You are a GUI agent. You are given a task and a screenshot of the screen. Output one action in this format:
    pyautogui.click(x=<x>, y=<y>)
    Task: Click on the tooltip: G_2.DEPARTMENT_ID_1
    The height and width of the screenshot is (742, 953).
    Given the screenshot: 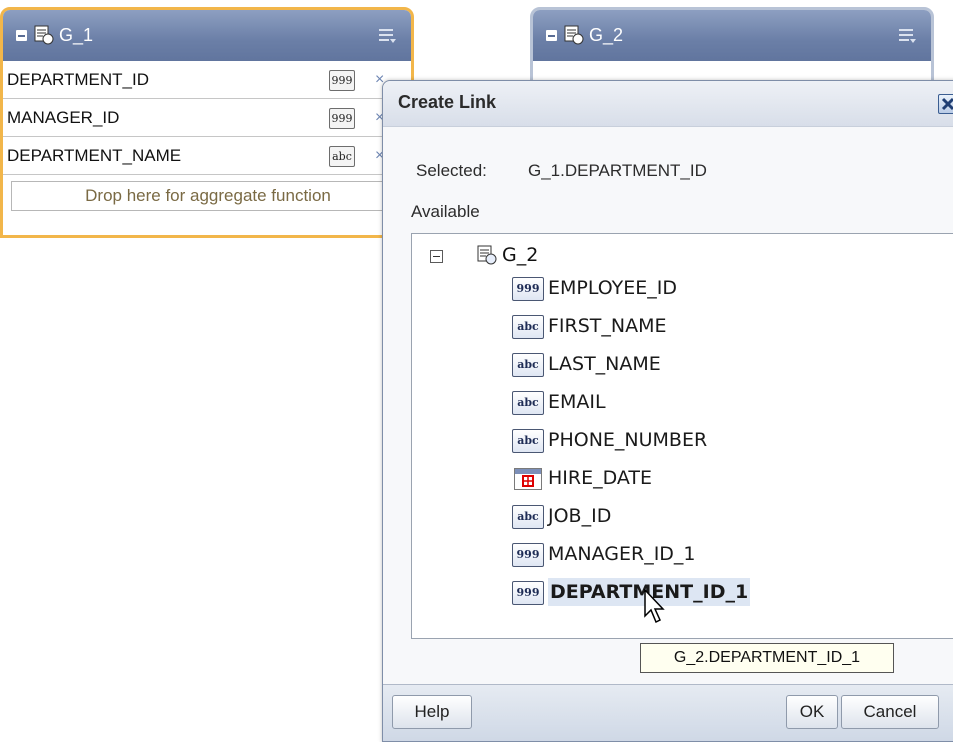 What is the action you would take?
    pyautogui.click(x=767, y=658)
    